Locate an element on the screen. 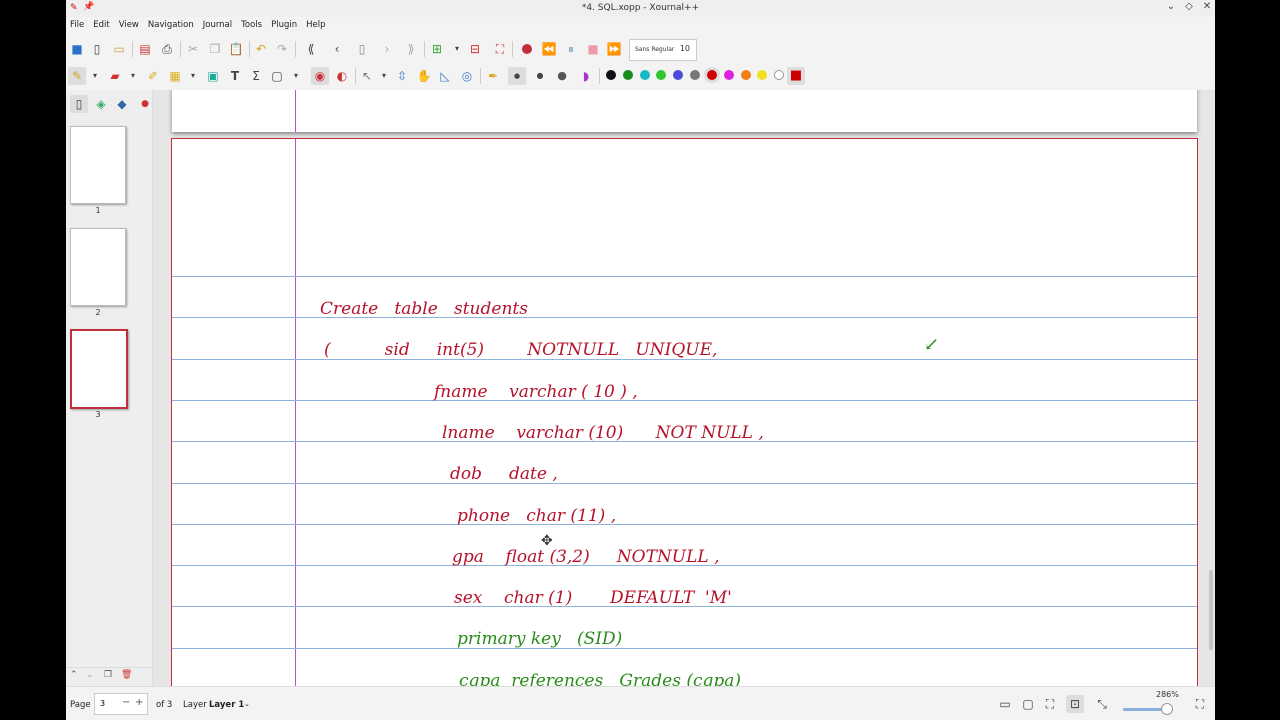 The height and width of the screenshot is (720, 1280). copy-page-icon: ❐ is located at coordinates (108, 675).